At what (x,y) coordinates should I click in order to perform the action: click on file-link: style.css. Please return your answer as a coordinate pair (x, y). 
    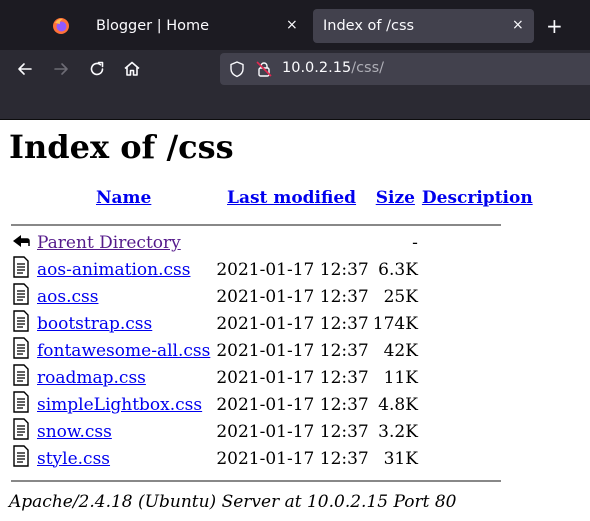
    Looking at the image, I should click on (73, 459).